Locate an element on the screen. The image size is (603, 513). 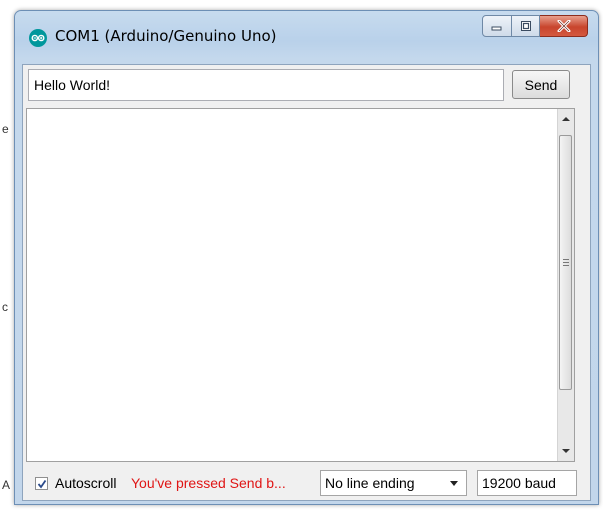
checkmark-icon is located at coordinates (41, 483).